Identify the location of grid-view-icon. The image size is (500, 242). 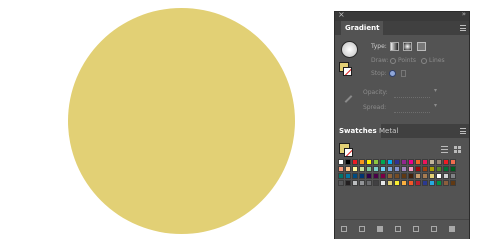
(457, 149).